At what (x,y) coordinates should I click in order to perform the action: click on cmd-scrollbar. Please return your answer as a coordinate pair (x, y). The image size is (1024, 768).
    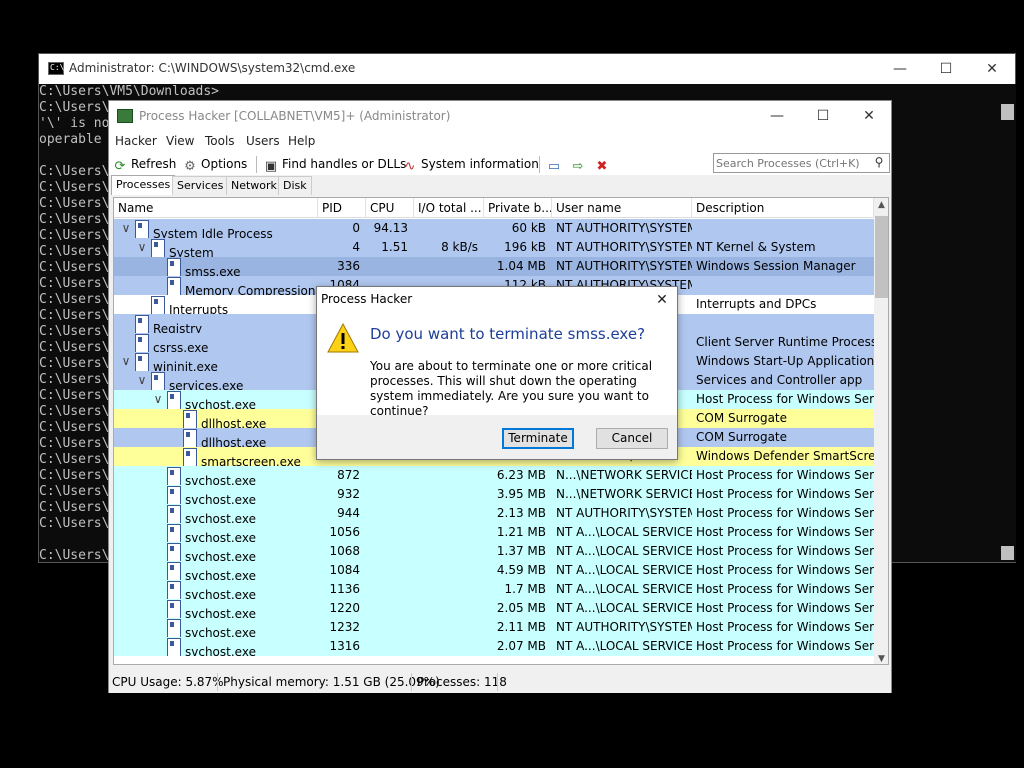
    Looking at the image, I should click on (1007, 323).